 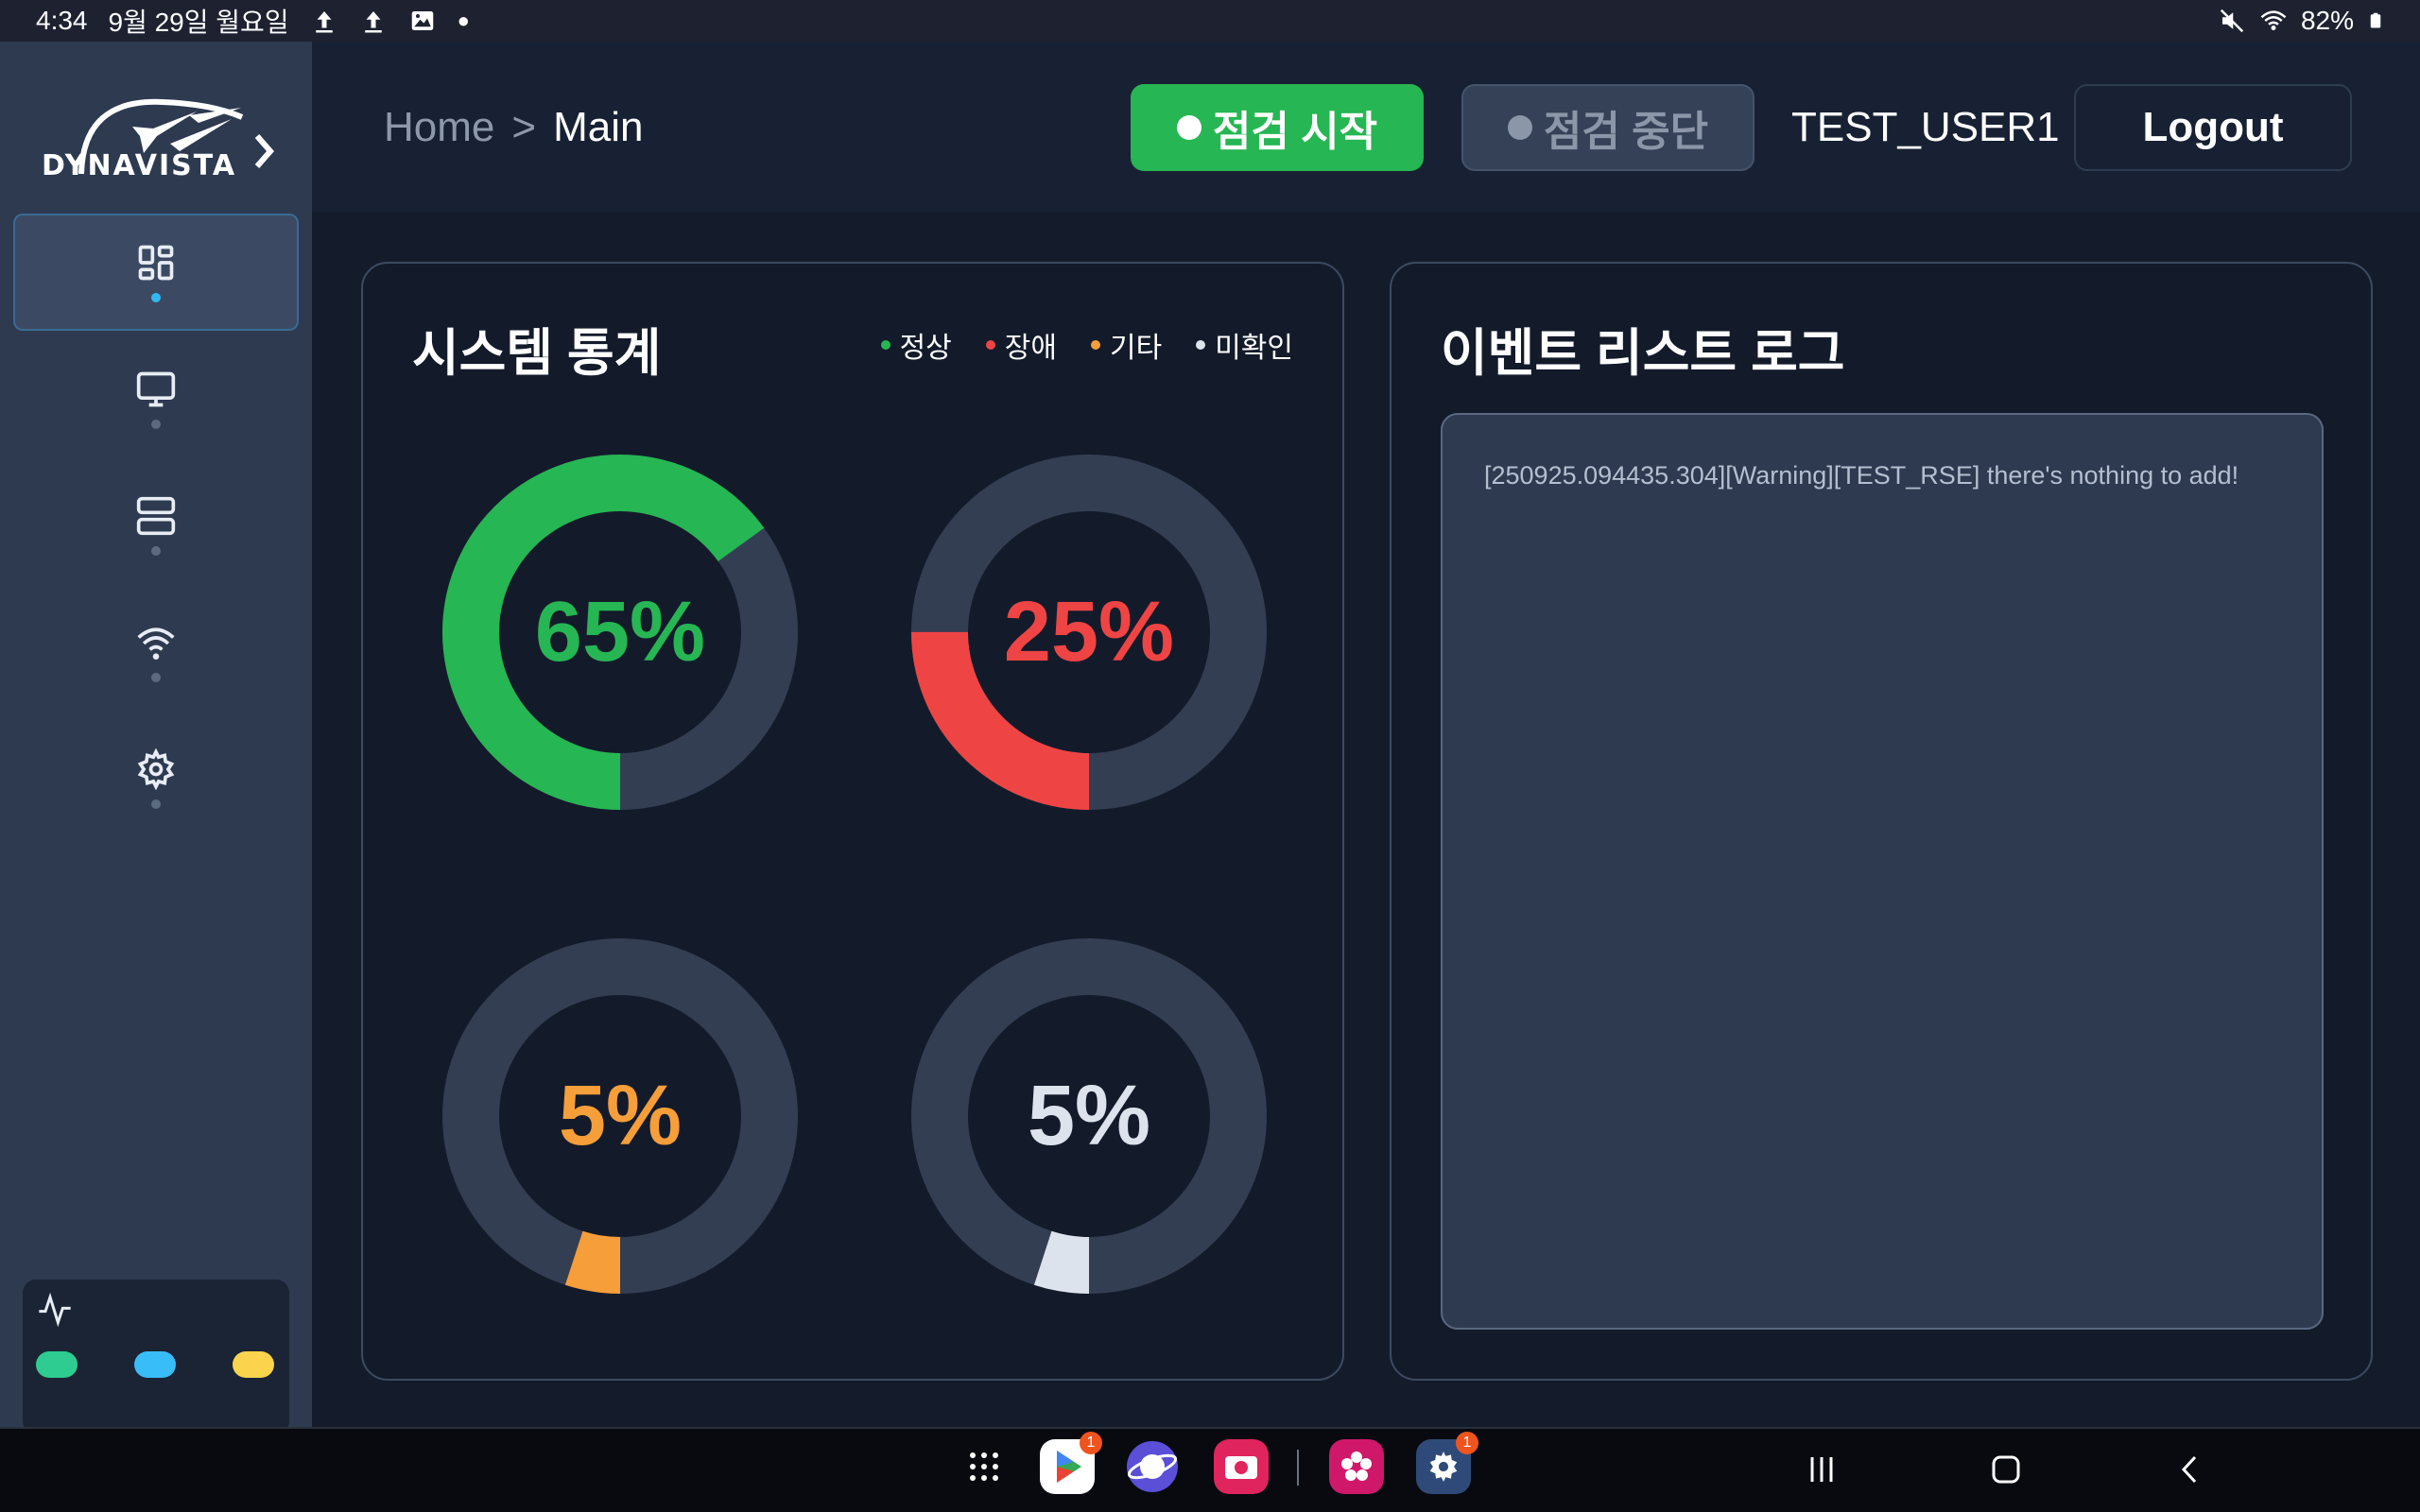 I want to click on legend-label: 정상, so click(x=925, y=348).